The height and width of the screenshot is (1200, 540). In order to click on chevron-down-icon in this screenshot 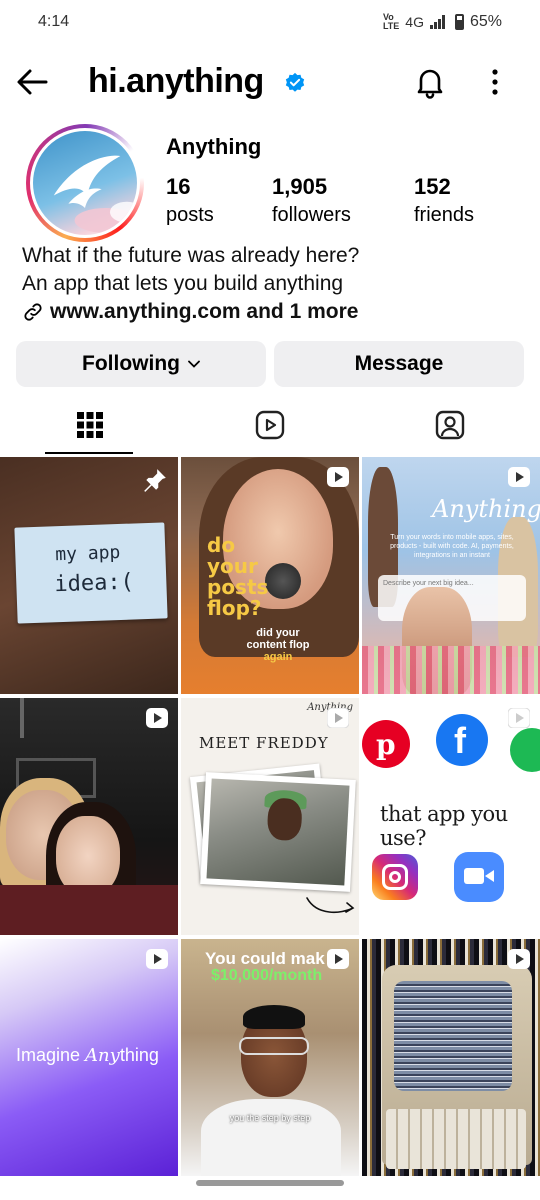, I will do `click(194, 364)`.